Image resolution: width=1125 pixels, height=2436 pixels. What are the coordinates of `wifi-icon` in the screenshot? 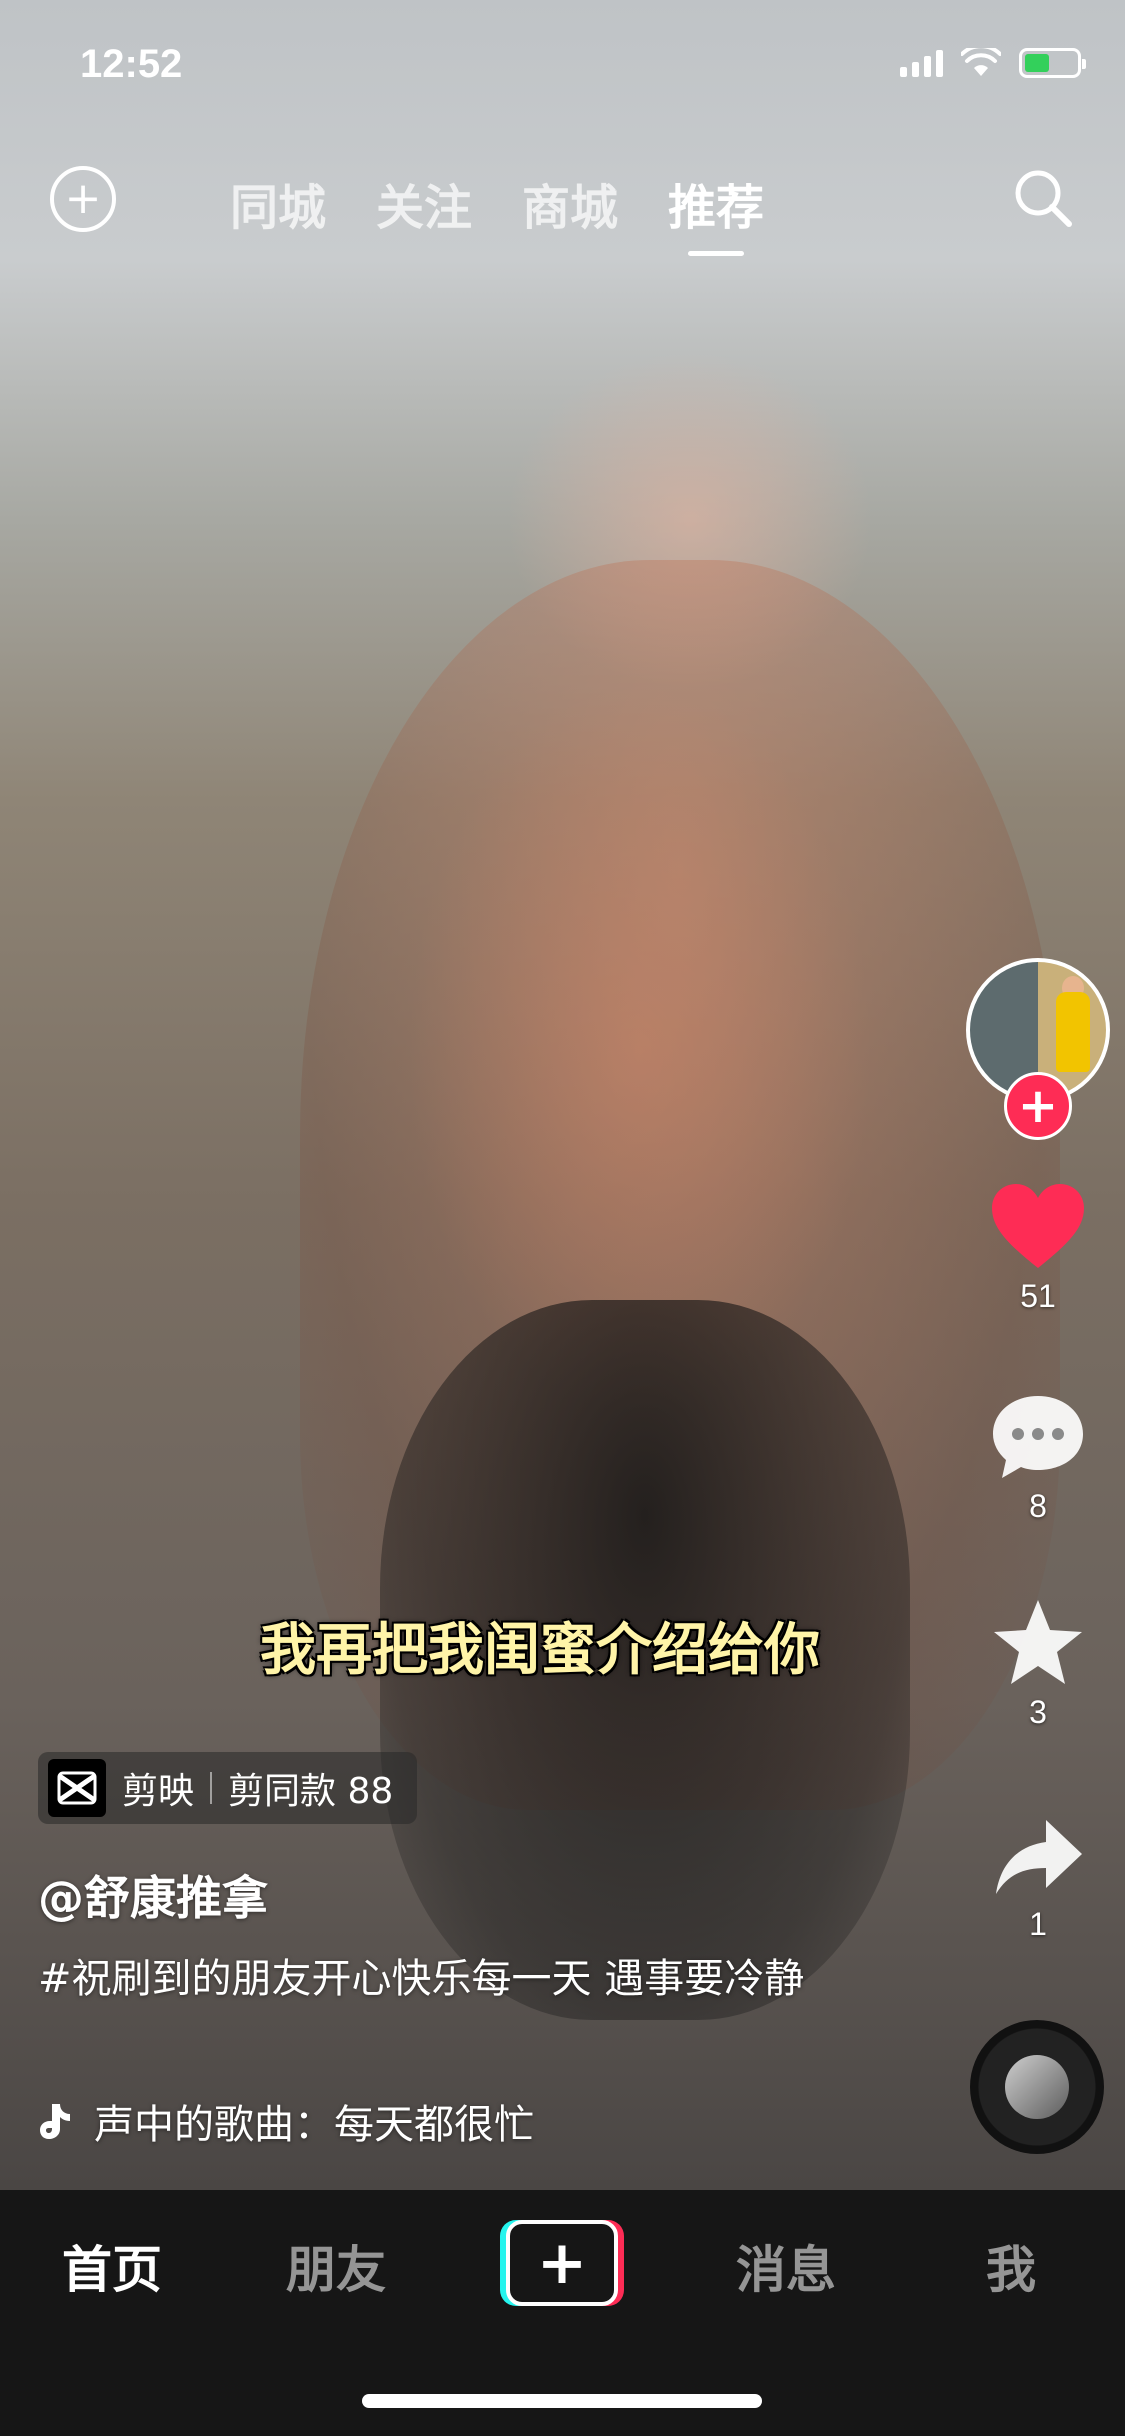 It's located at (981, 62).